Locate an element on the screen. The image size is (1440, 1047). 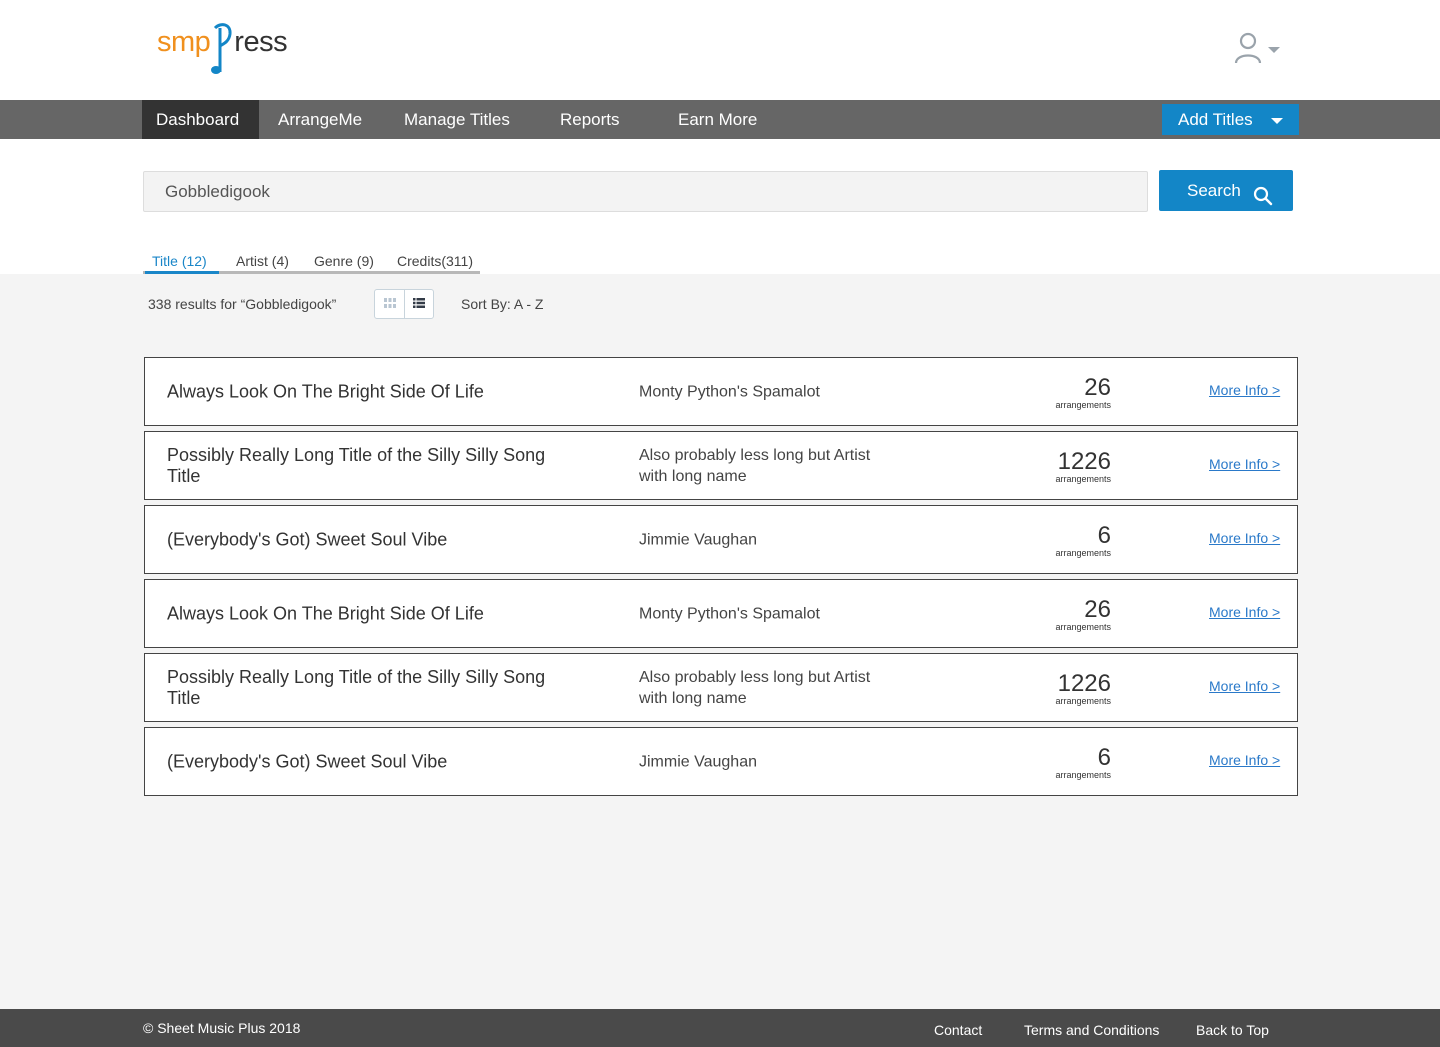
nav-manage-titles: Manage Titles is located at coordinates (457, 119).